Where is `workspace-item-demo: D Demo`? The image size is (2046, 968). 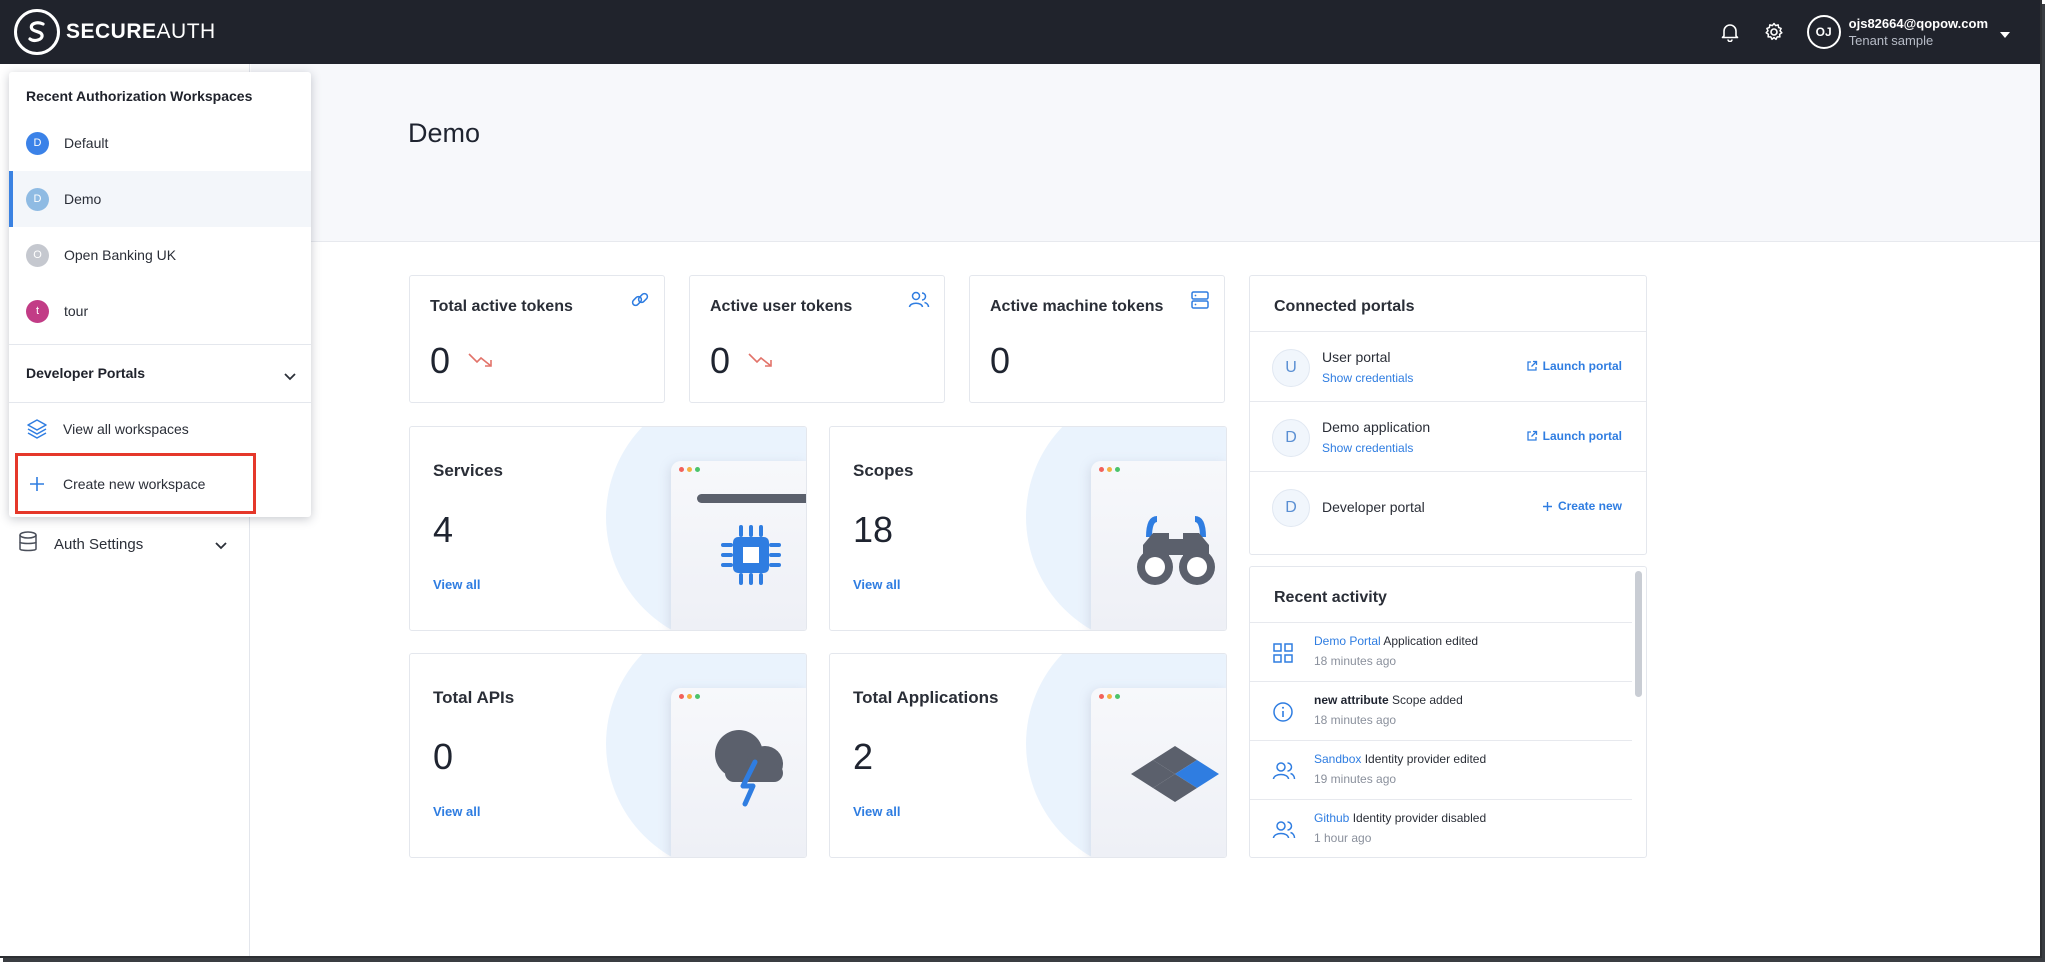 workspace-item-demo: D Demo is located at coordinates (160, 199).